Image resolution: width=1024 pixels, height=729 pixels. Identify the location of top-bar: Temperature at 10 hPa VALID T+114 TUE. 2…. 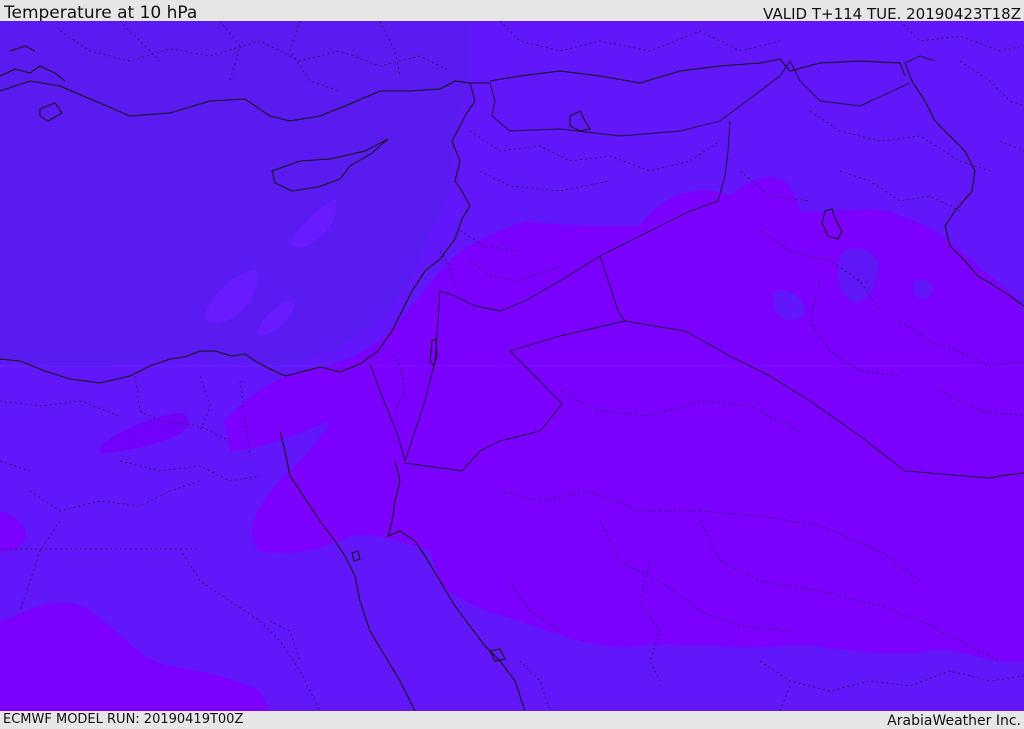
(512, 11).